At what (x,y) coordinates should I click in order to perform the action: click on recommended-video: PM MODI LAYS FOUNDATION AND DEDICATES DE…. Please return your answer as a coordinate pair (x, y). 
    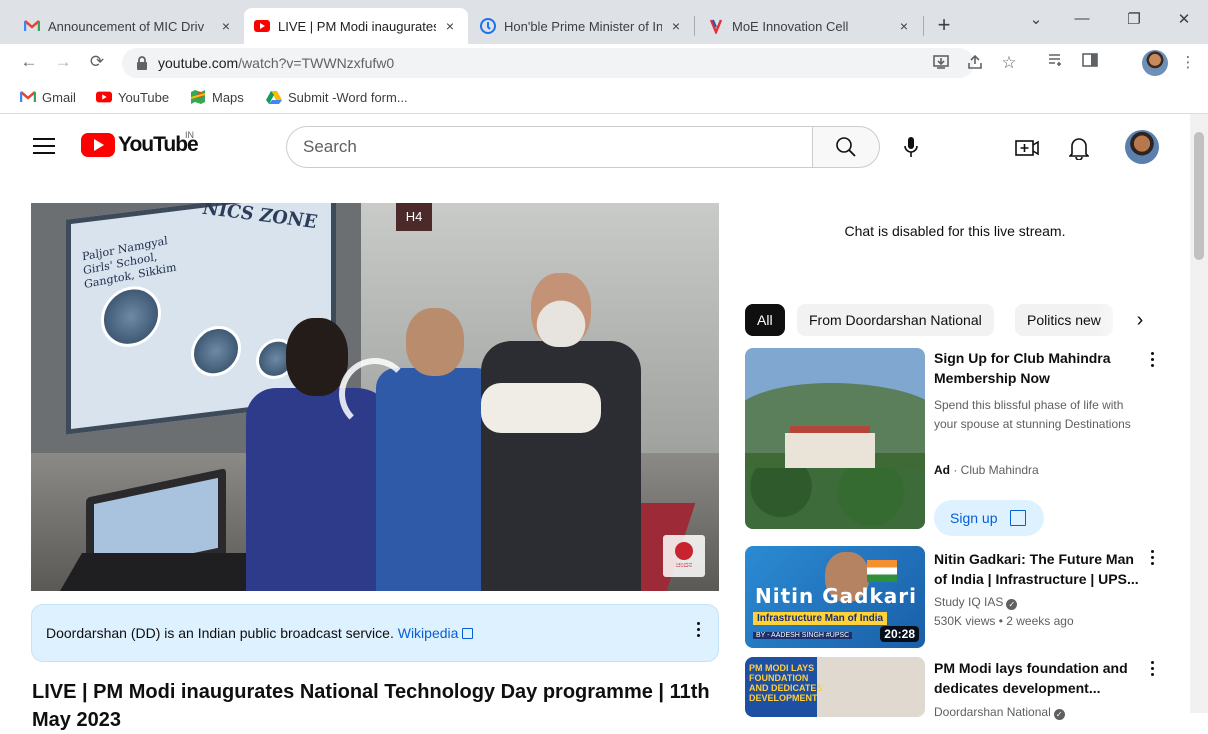
    Looking at the image, I should click on (955, 688).